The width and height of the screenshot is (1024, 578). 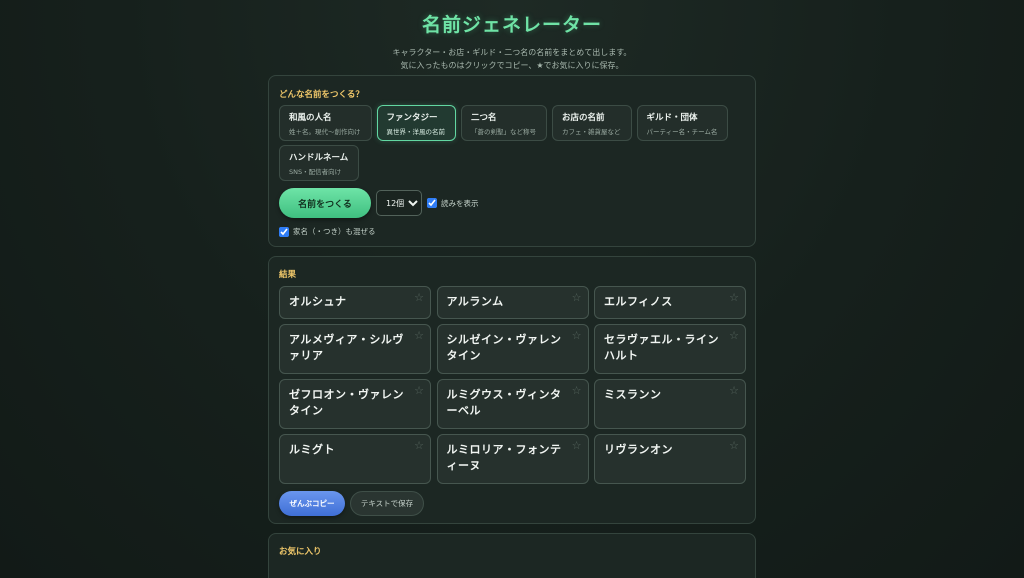 What do you see at coordinates (399, 203) in the screenshot?
I see `count-select: 12個` at bounding box center [399, 203].